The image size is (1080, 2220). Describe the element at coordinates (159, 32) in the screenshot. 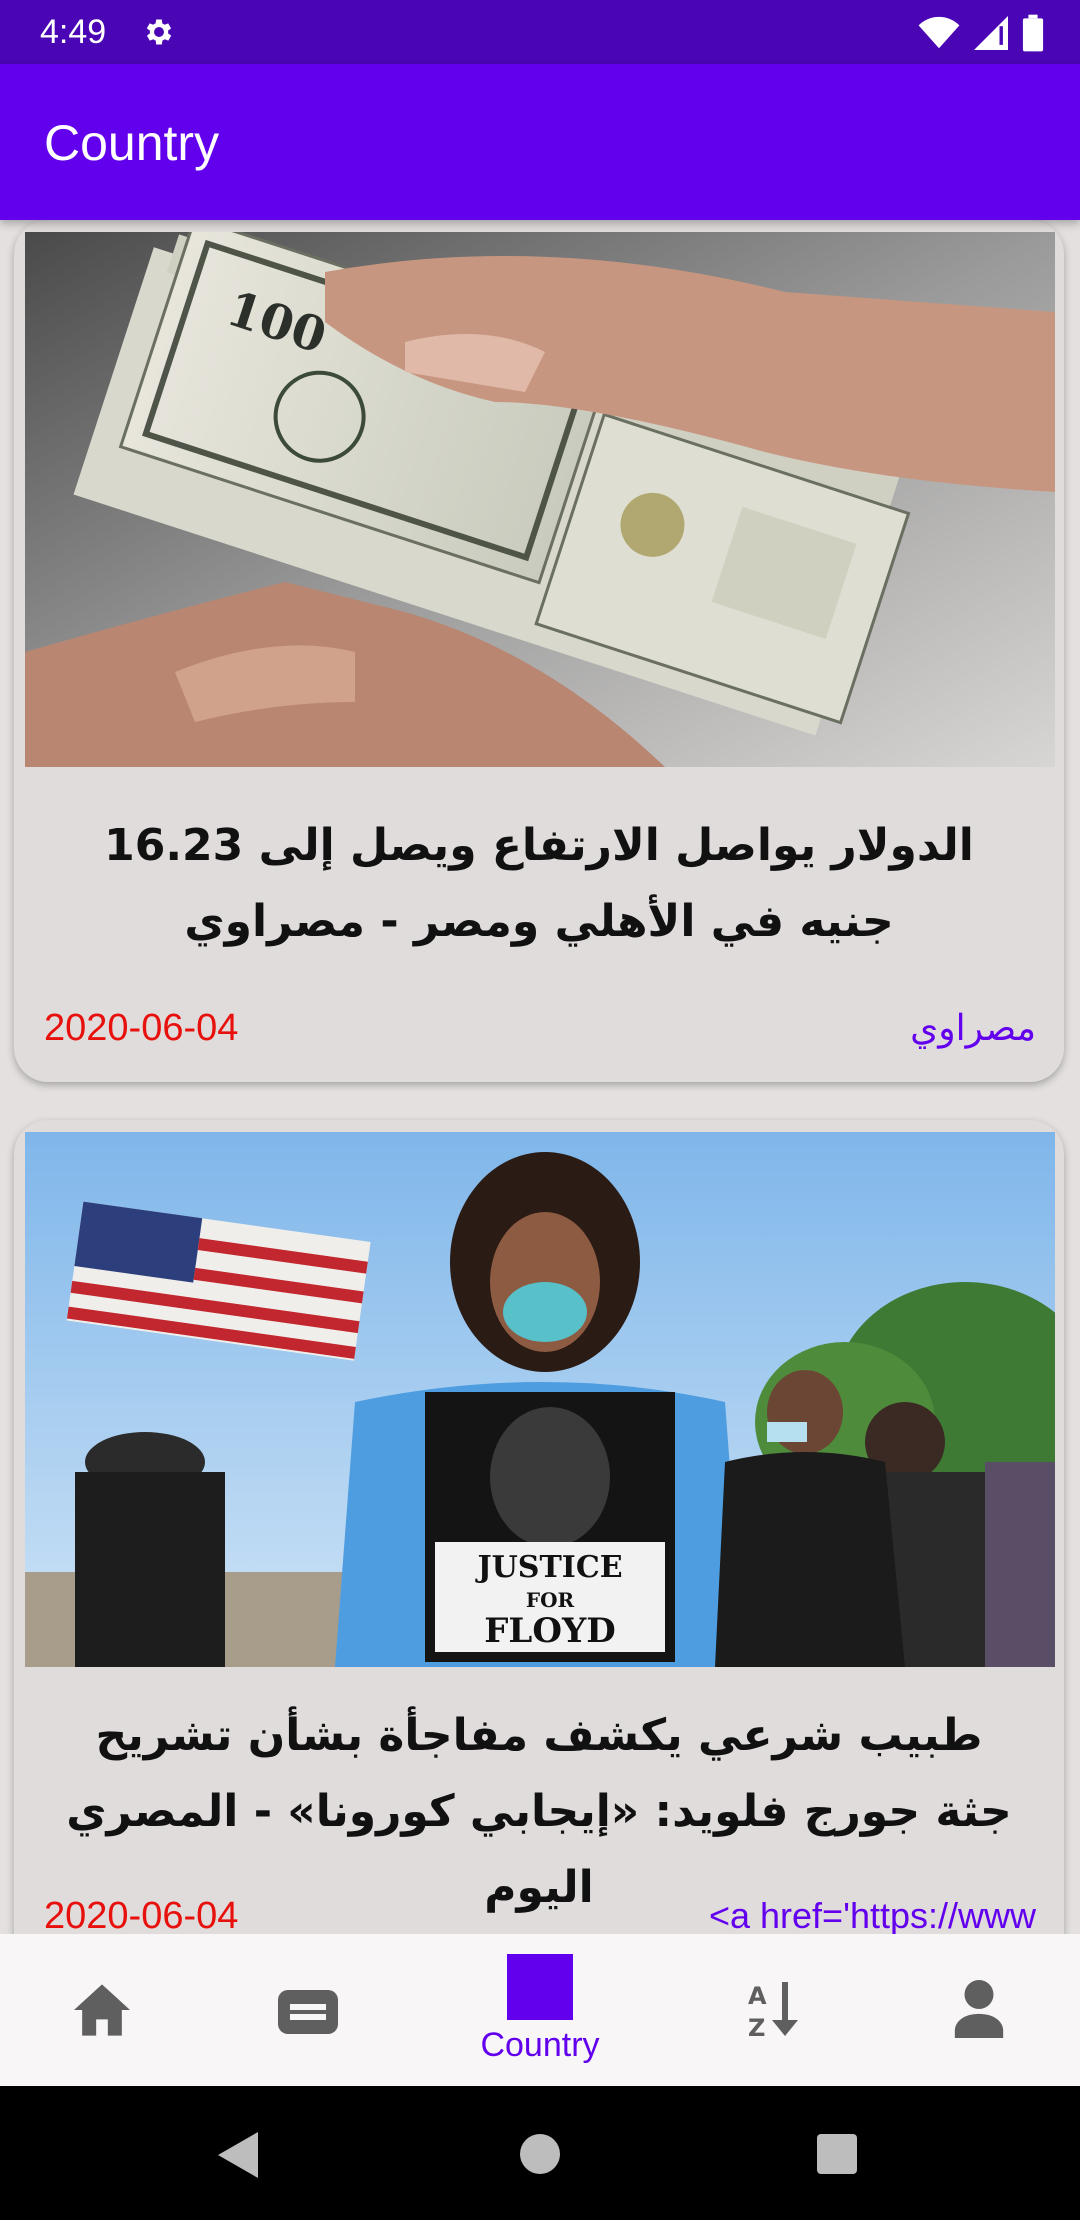

I see `gear-icon` at that location.